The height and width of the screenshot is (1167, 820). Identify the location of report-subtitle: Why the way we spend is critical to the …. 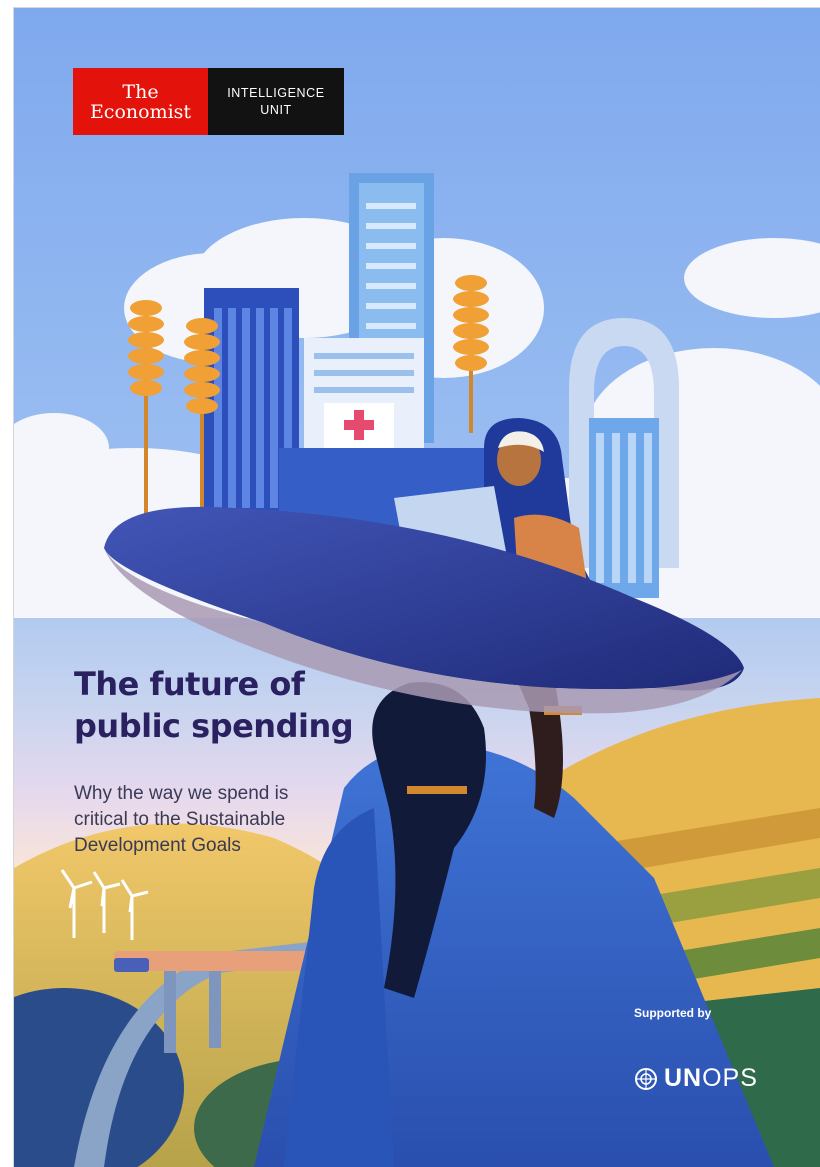
(219, 820).